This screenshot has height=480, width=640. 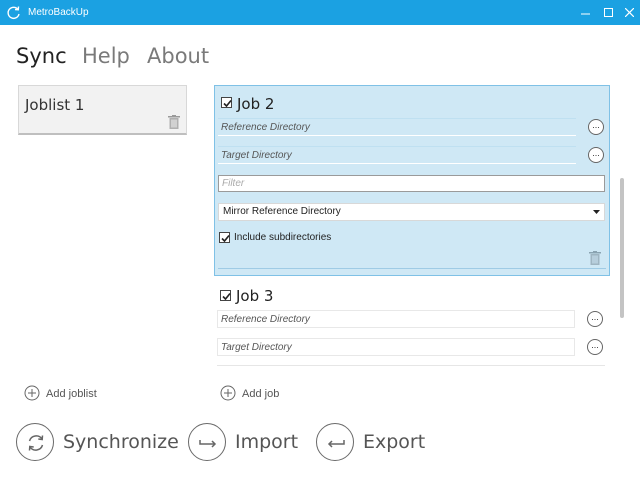 I want to click on export-button: Export, so click(x=376, y=443).